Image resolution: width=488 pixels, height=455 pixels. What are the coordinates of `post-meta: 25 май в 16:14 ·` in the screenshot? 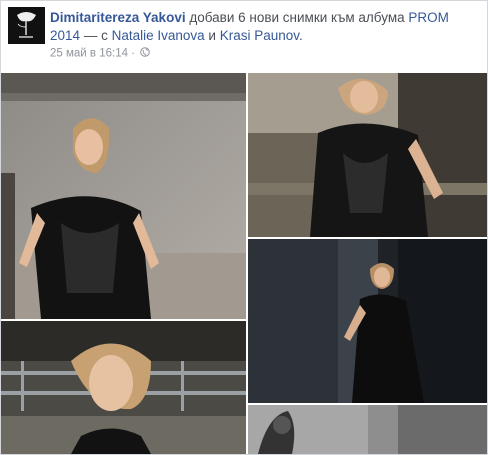 It's located at (100, 53).